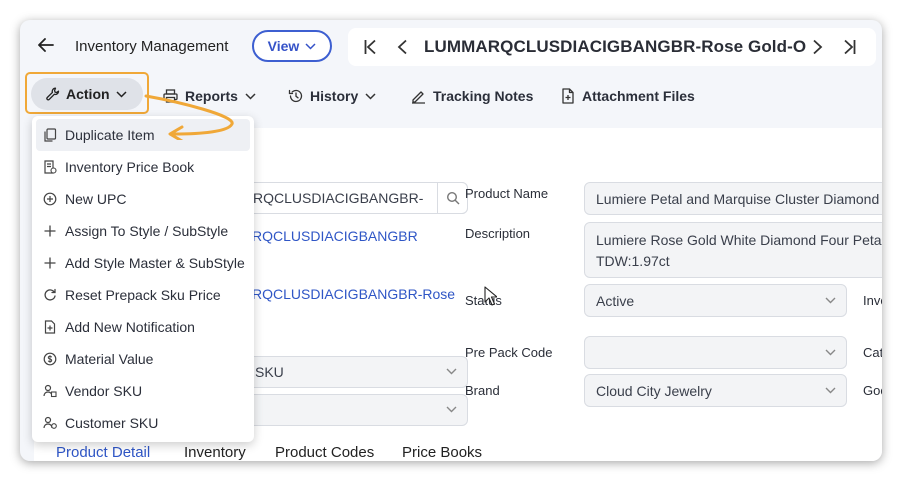  Describe the element at coordinates (442, 452) in the screenshot. I see `tab-price-books: Price Books` at that location.